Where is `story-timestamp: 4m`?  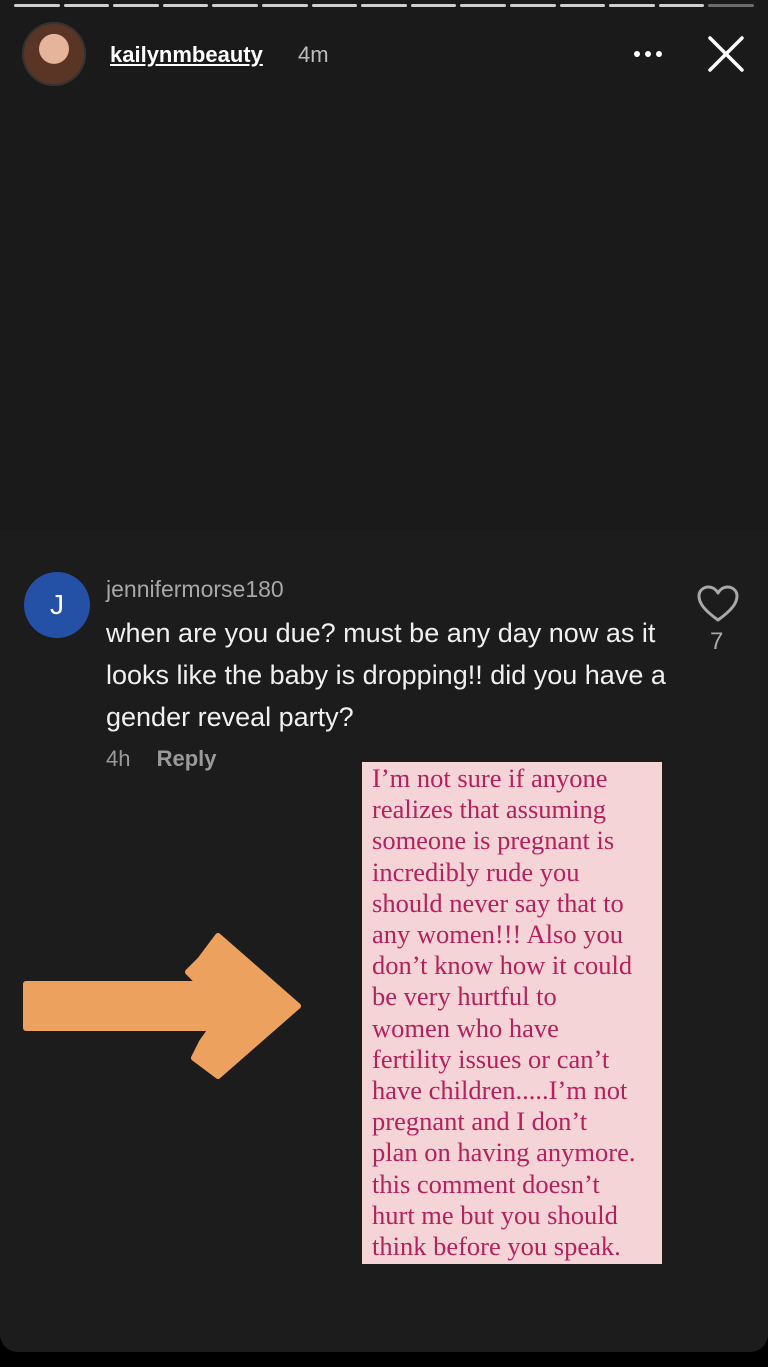 story-timestamp: 4m is located at coordinates (313, 54).